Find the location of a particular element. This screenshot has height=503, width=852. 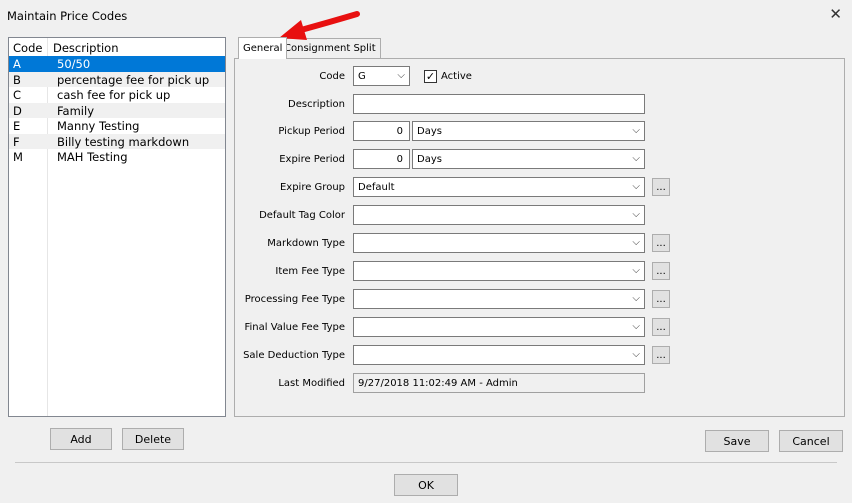

default-tag-color-select: ⌵ is located at coordinates (499, 215).